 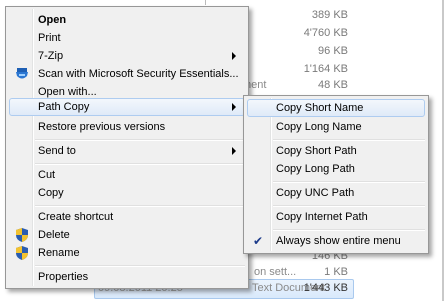 What do you see at coordinates (205, 2) in the screenshot?
I see `column-divider` at bounding box center [205, 2].